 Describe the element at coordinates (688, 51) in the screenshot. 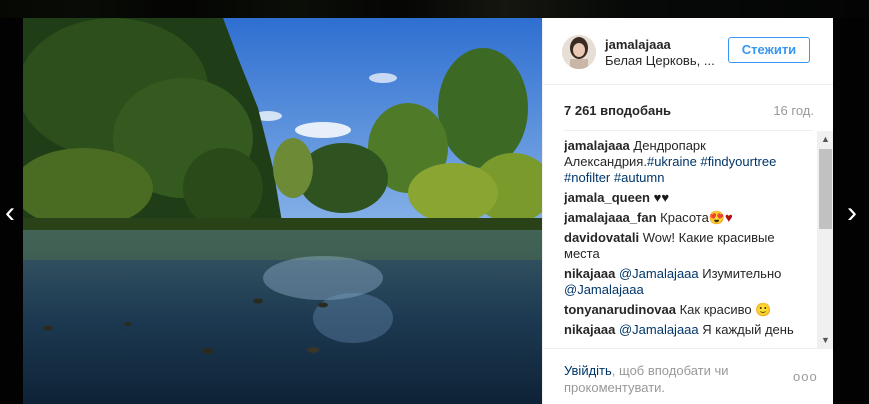

I see `post-header: jamalajaaa Белая Церковь, ... Стежити` at that location.